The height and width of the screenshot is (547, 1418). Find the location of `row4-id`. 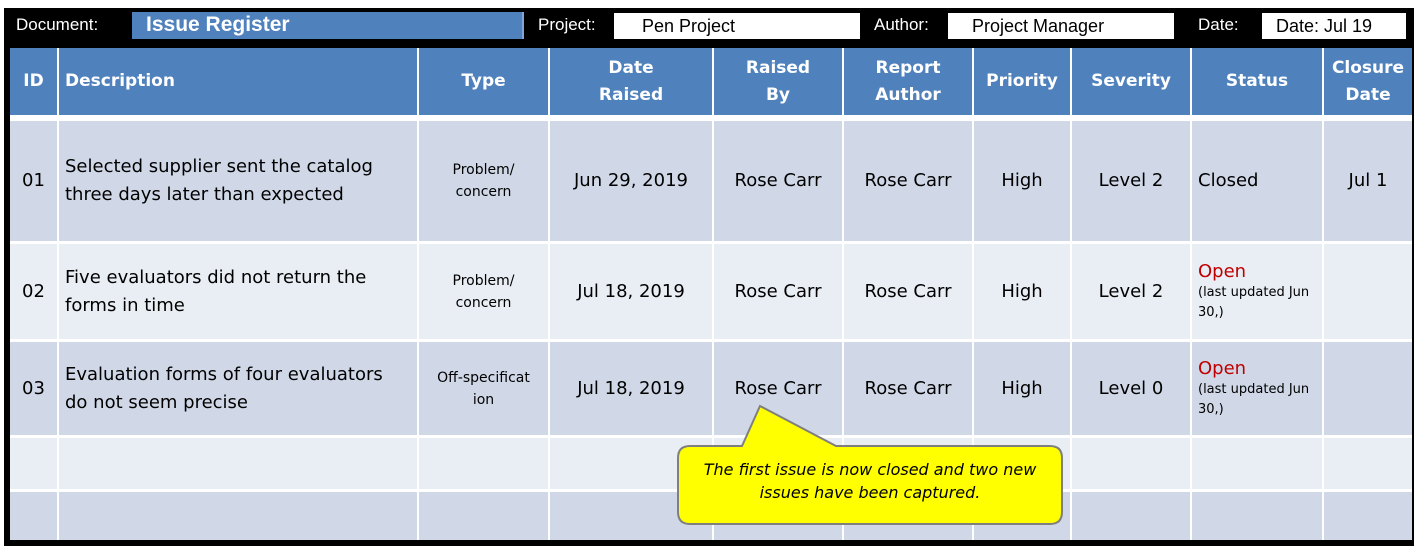

row4-id is located at coordinates (33, 463).